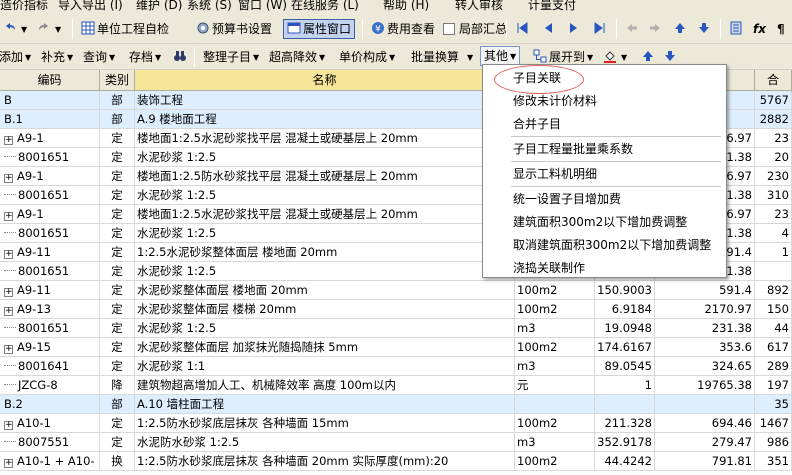 The width and height of the screenshot is (792, 475). What do you see at coordinates (396, 366) in the screenshot?
I see `table-row: 8001641 定水泥砂浆 1:1 m3 89.0545 324.65 289` at bounding box center [396, 366].